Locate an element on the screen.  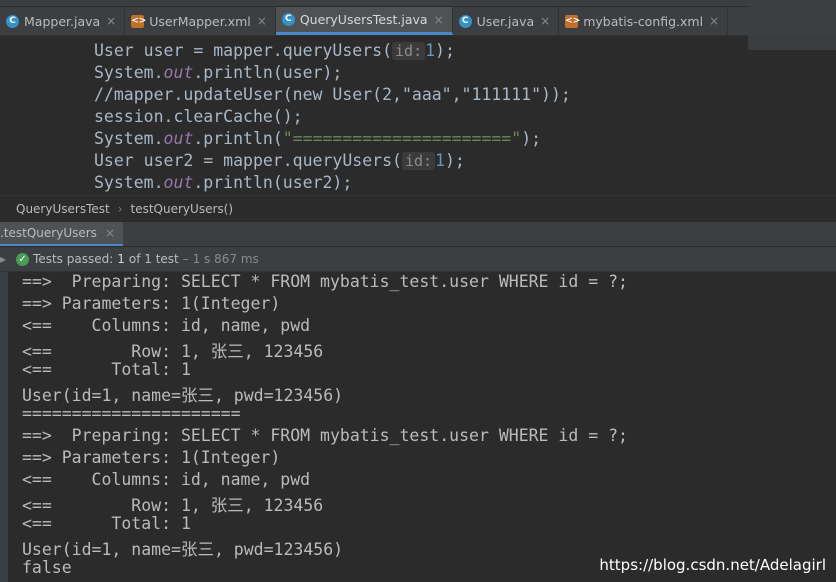
run-tab-label: .testQueryUsers is located at coordinates (48, 233).